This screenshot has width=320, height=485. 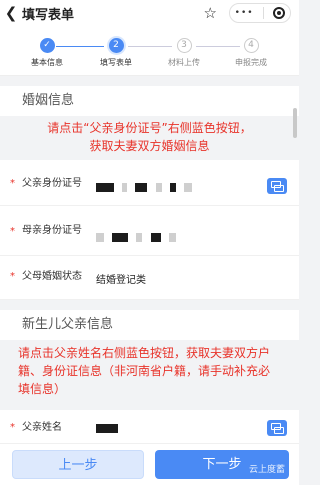 What do you see at coordinates (116, 45) in the screenshot?
I see `step-number: 2` at bounding box center [116, 45].